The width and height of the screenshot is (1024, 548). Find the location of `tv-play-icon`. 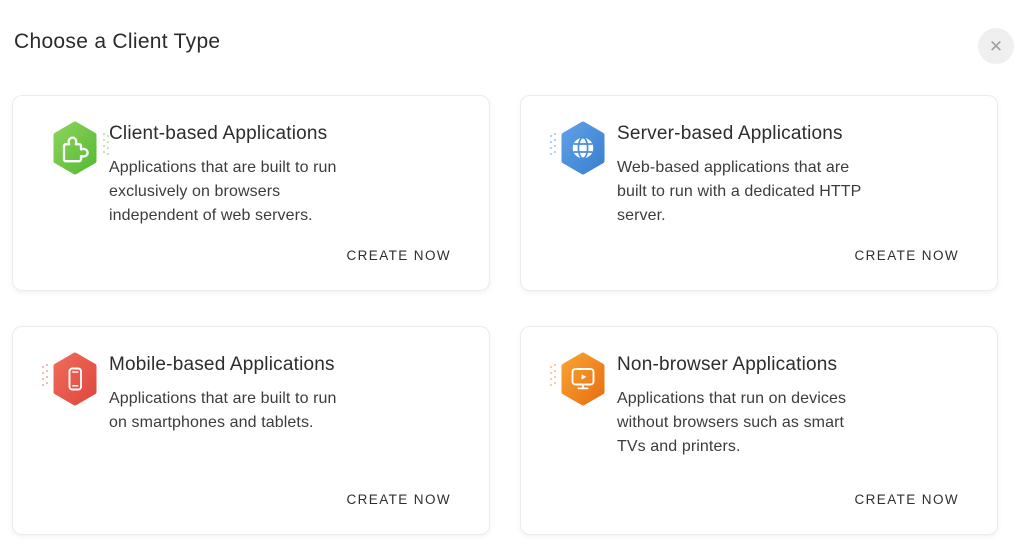

tv-play-icon is located at coordinates (583, 379).